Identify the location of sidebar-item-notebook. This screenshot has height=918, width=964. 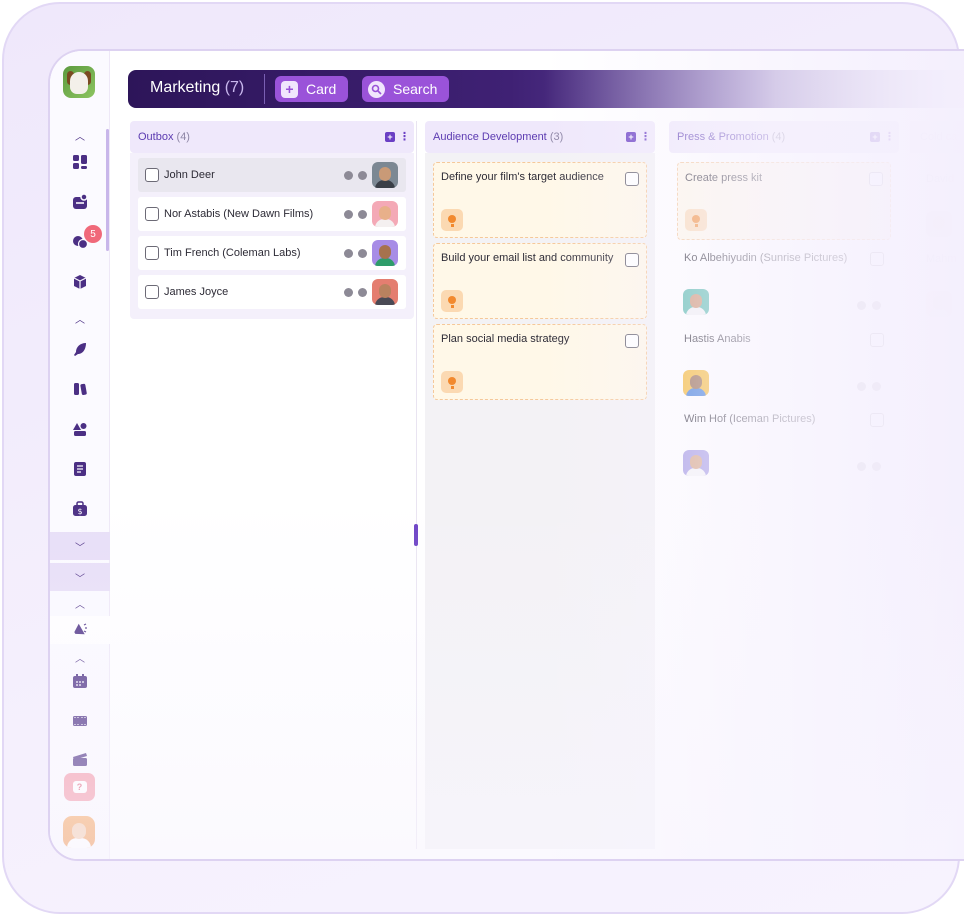
(80, 469).